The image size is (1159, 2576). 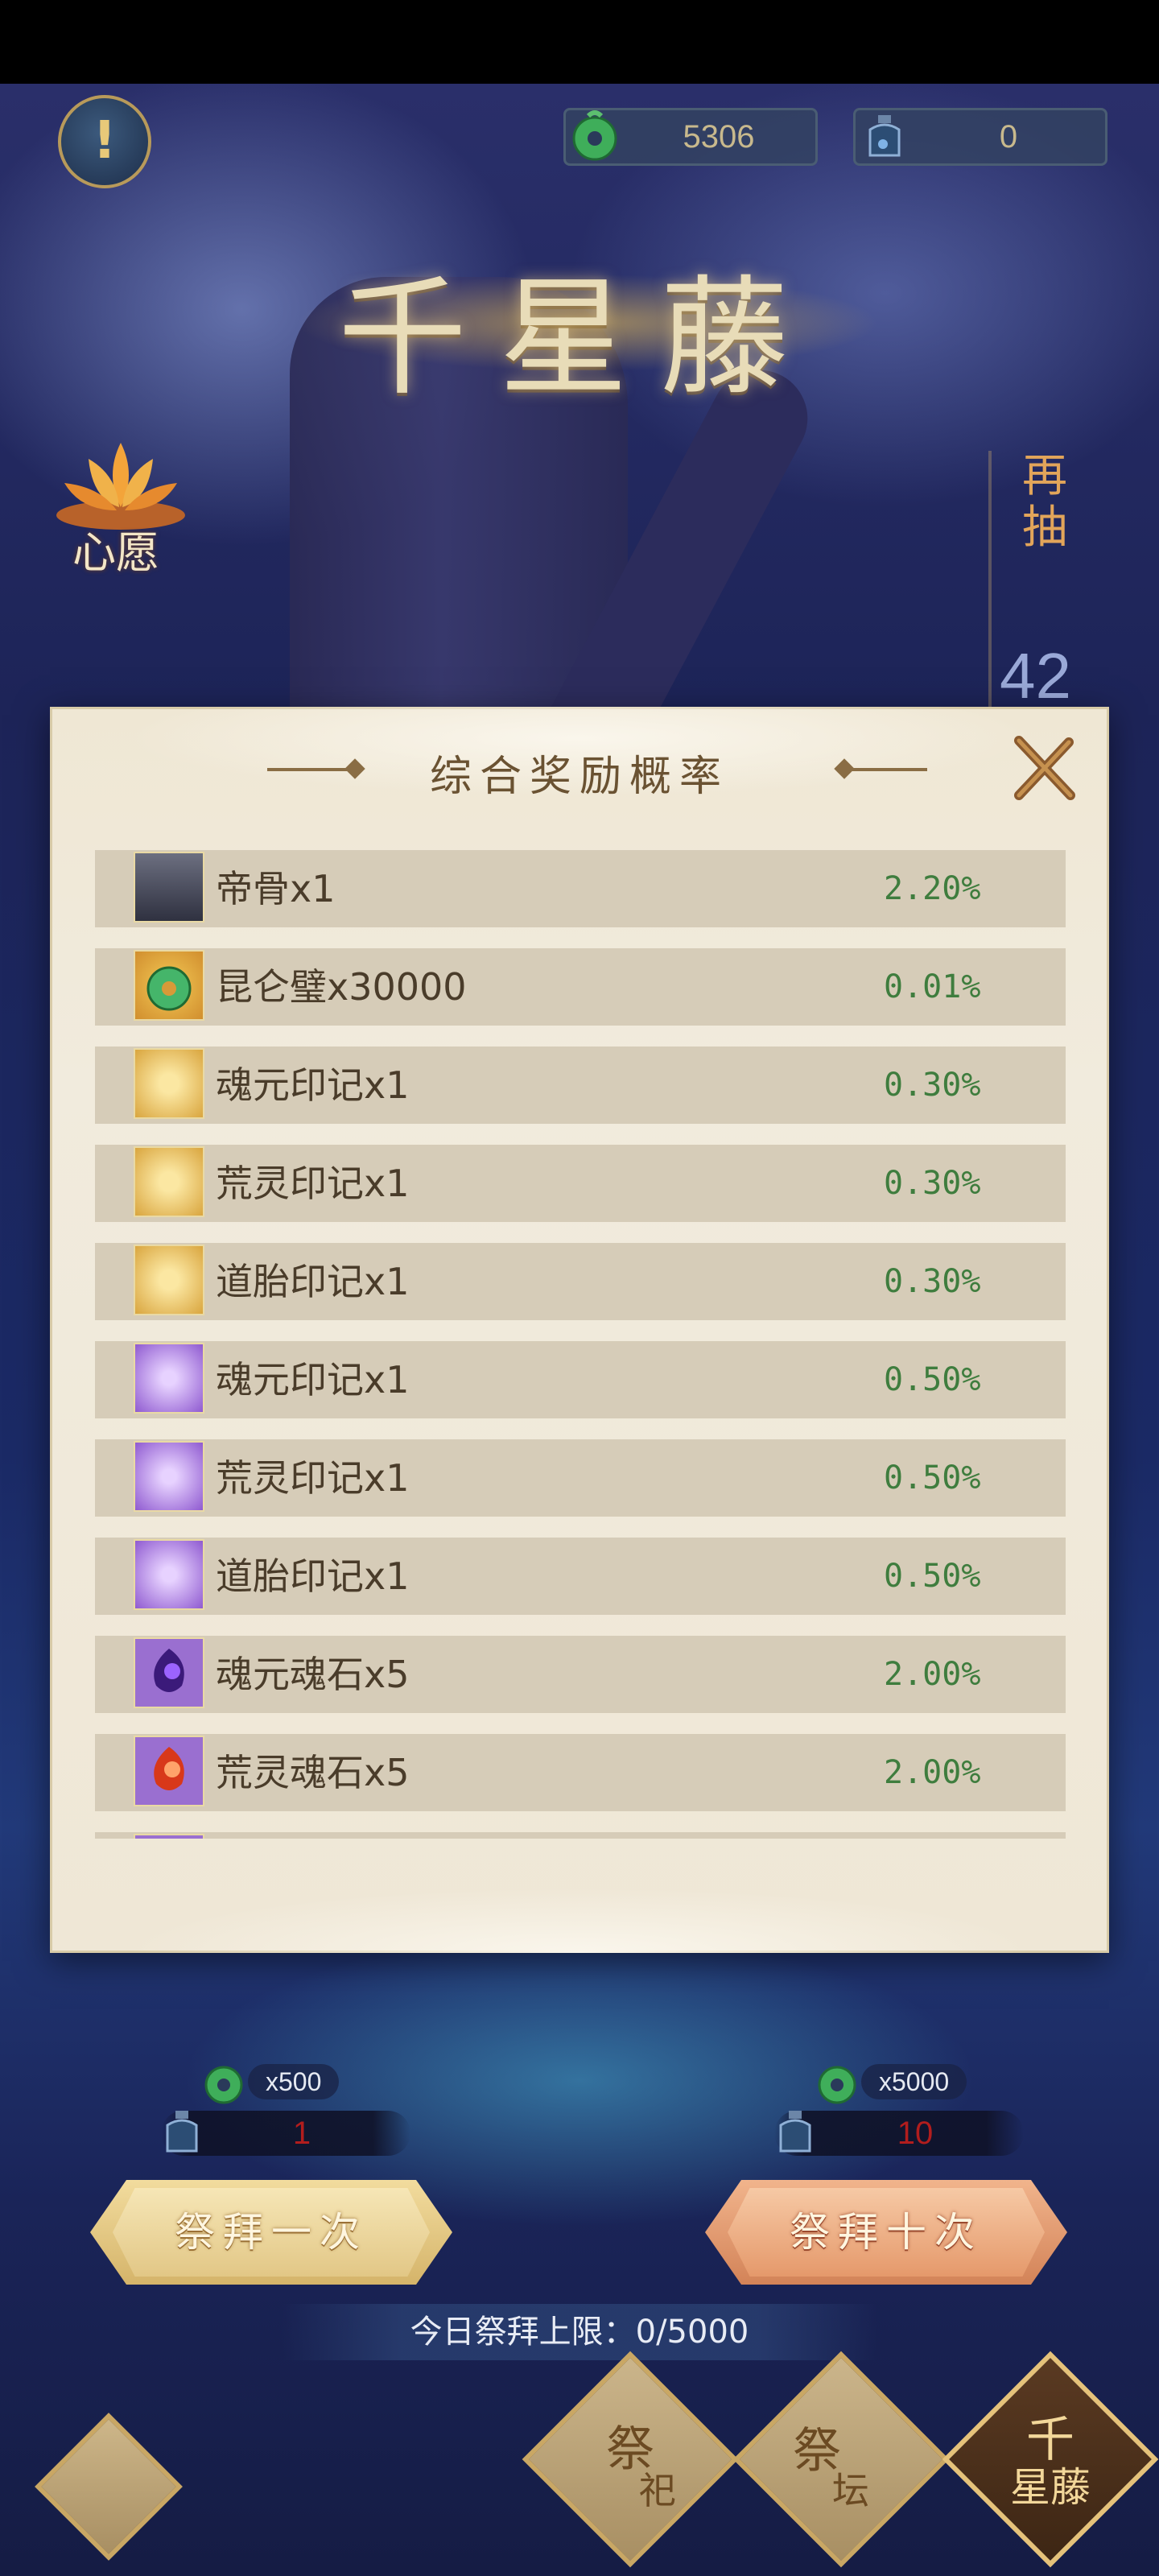 What do you see at coordinates (301, 2133) in the screenshot?
I see `pray-one-ink-count: 1` at bounding box center [301, 2133].